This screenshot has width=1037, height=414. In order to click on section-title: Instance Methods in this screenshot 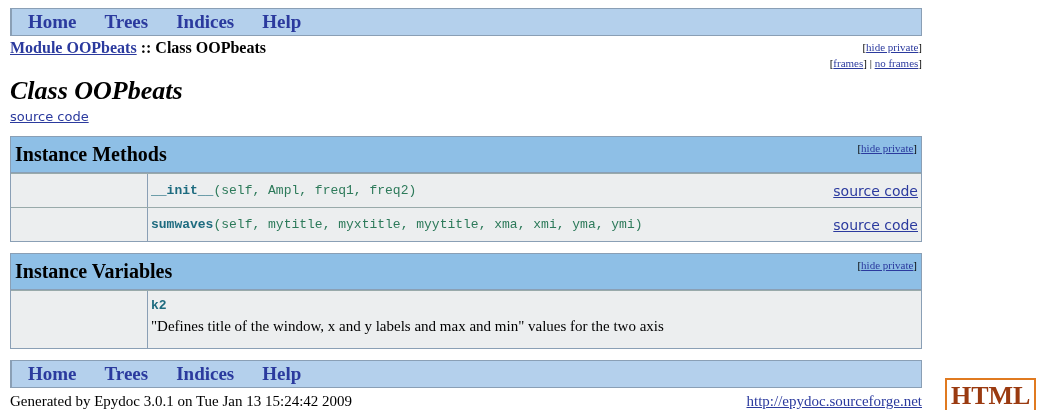, I will do `click(91, 154)`.